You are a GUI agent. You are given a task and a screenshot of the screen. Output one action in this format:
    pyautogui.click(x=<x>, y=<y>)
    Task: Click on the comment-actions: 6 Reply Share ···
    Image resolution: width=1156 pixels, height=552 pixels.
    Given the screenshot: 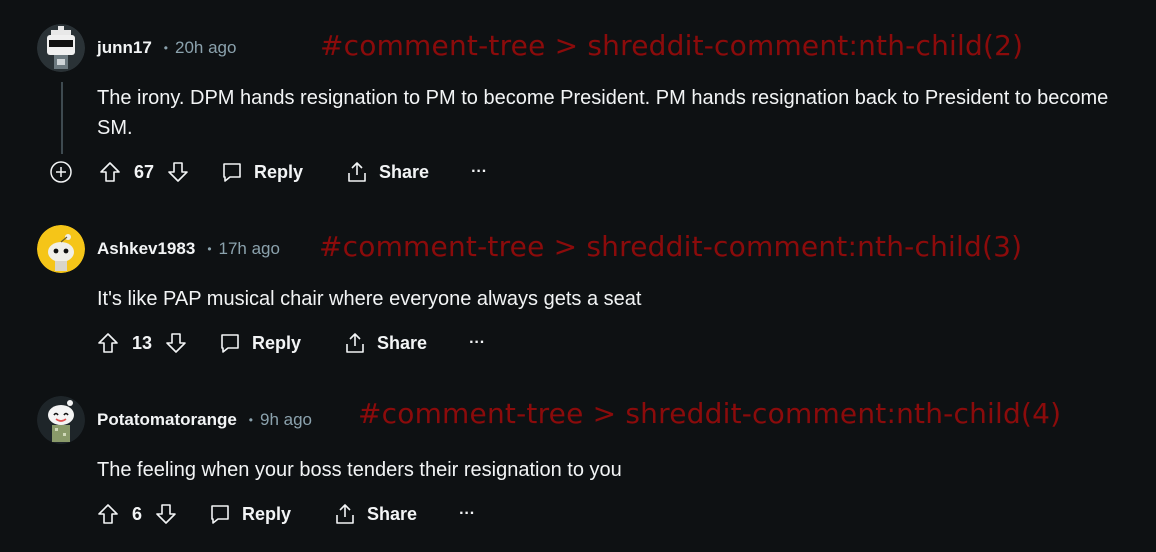 What is the action you would take?
    pyautogui.click(x=285, y=514)
    